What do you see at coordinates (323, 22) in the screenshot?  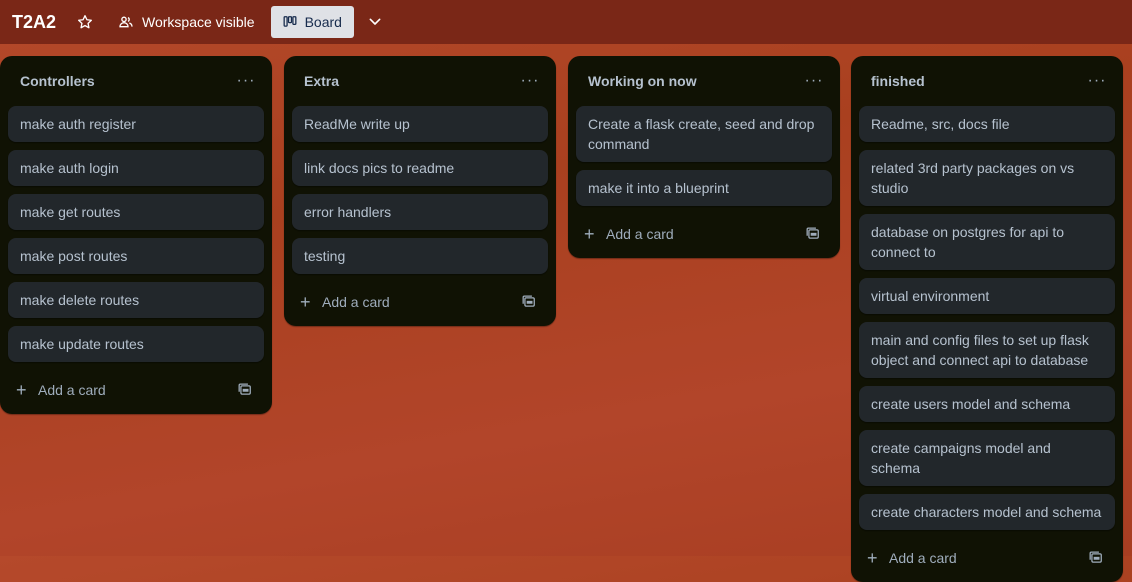 I see `board-view-label: Board` at bounding box center [323, 22].